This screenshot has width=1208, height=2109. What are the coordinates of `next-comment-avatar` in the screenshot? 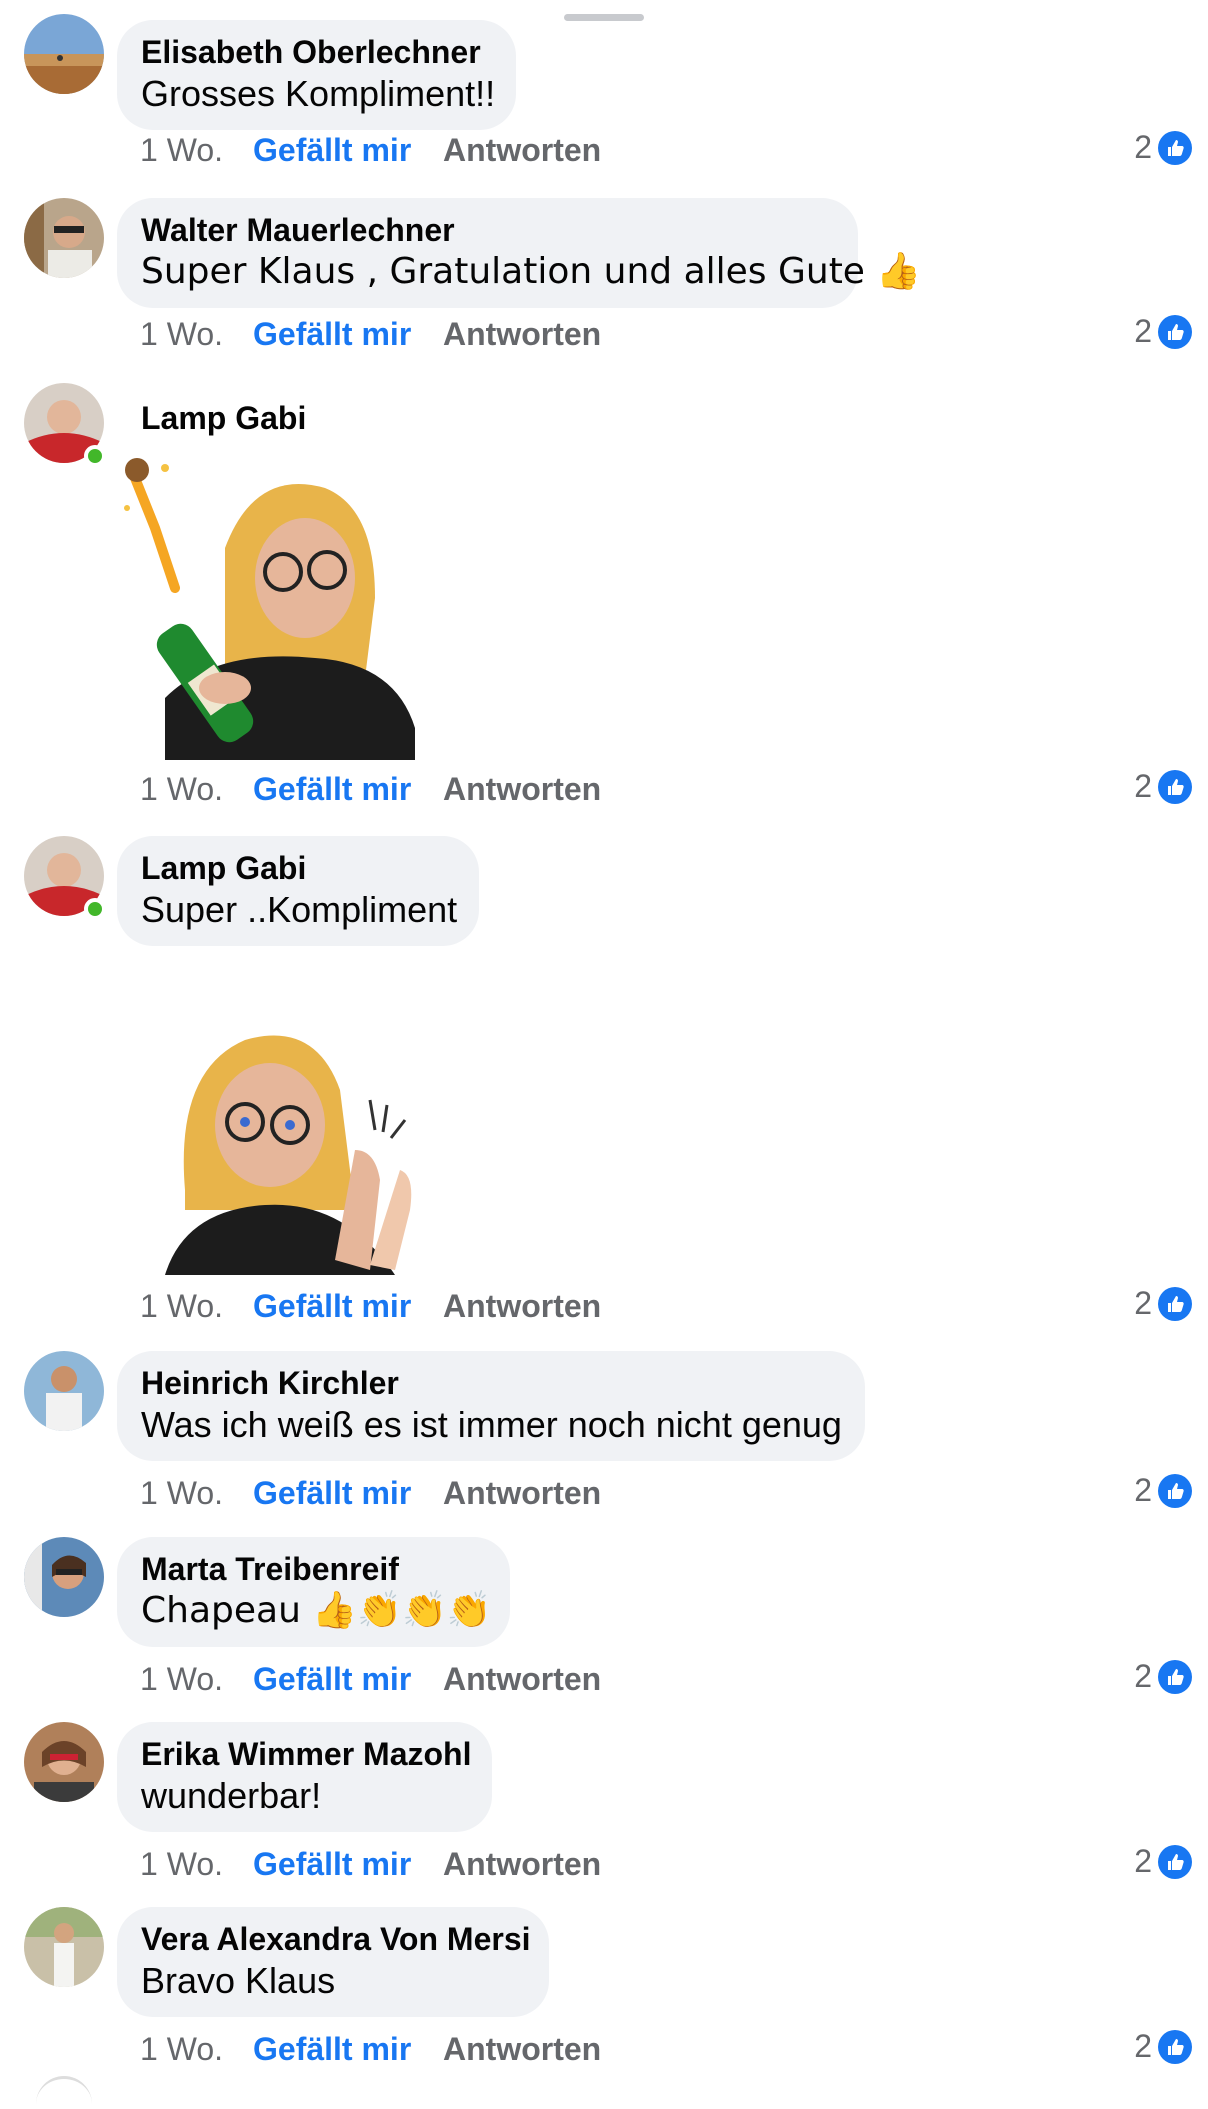 It's located at (64, 2092).